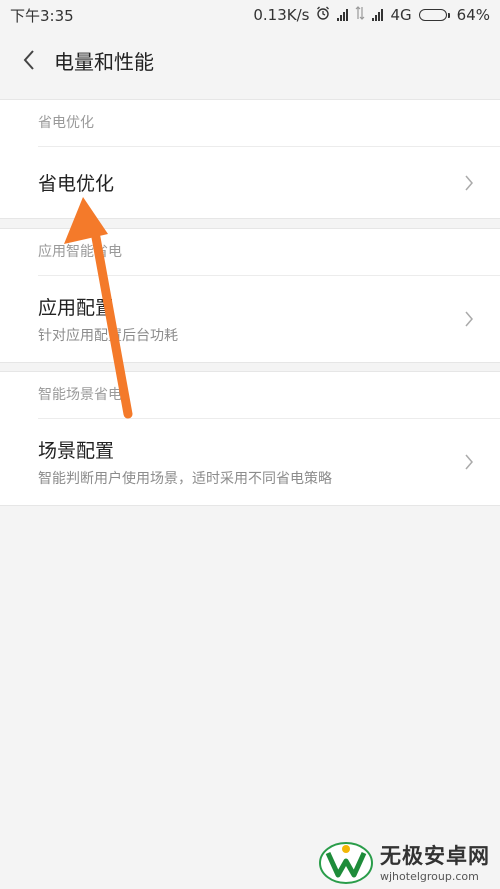 The height and width of the screenshot is (889, 500). Describe the element at coordinates (250, 182) in the screenshot. I see `power-optimize-item: 省电优化` at that location.